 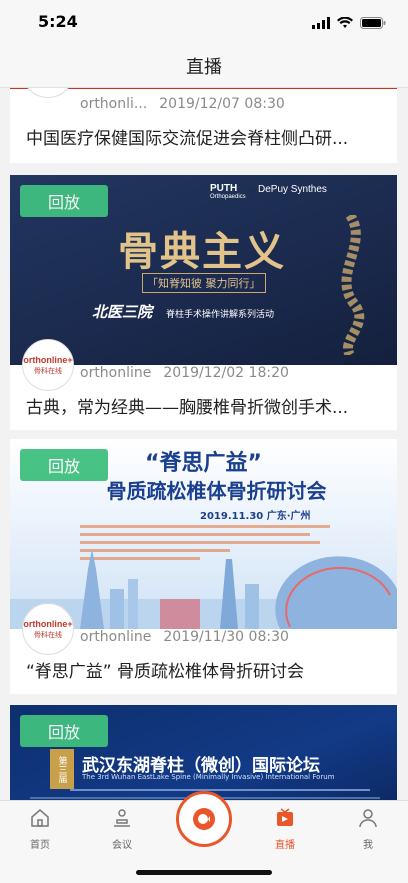 I want to click on banner-series-desc: 脊柱手术操作讲解系列活动, so click(x=220, y=315).